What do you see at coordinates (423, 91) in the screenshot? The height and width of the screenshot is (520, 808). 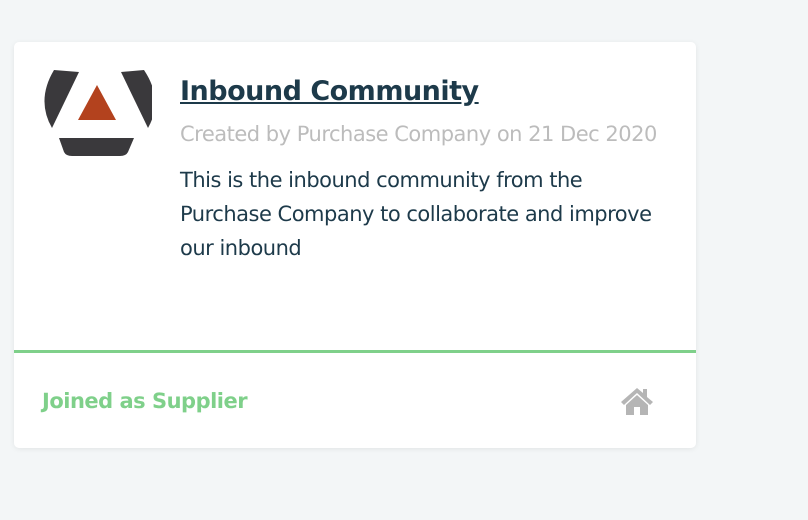 I see `community-title-link: Inbound Community` at bounding box center [423, 91].